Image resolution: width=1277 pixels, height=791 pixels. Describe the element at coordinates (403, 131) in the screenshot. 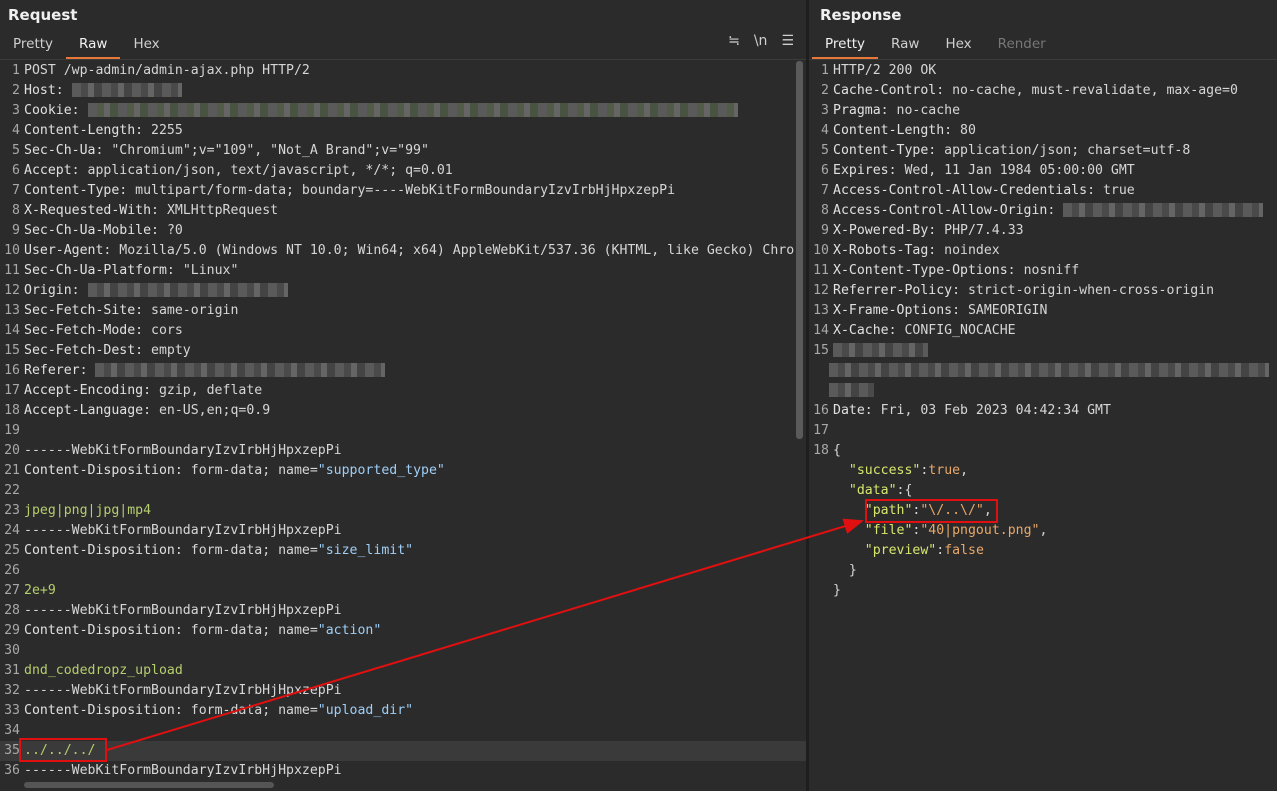

I see `request-line: 4 Content-Length: 2255` at that location.